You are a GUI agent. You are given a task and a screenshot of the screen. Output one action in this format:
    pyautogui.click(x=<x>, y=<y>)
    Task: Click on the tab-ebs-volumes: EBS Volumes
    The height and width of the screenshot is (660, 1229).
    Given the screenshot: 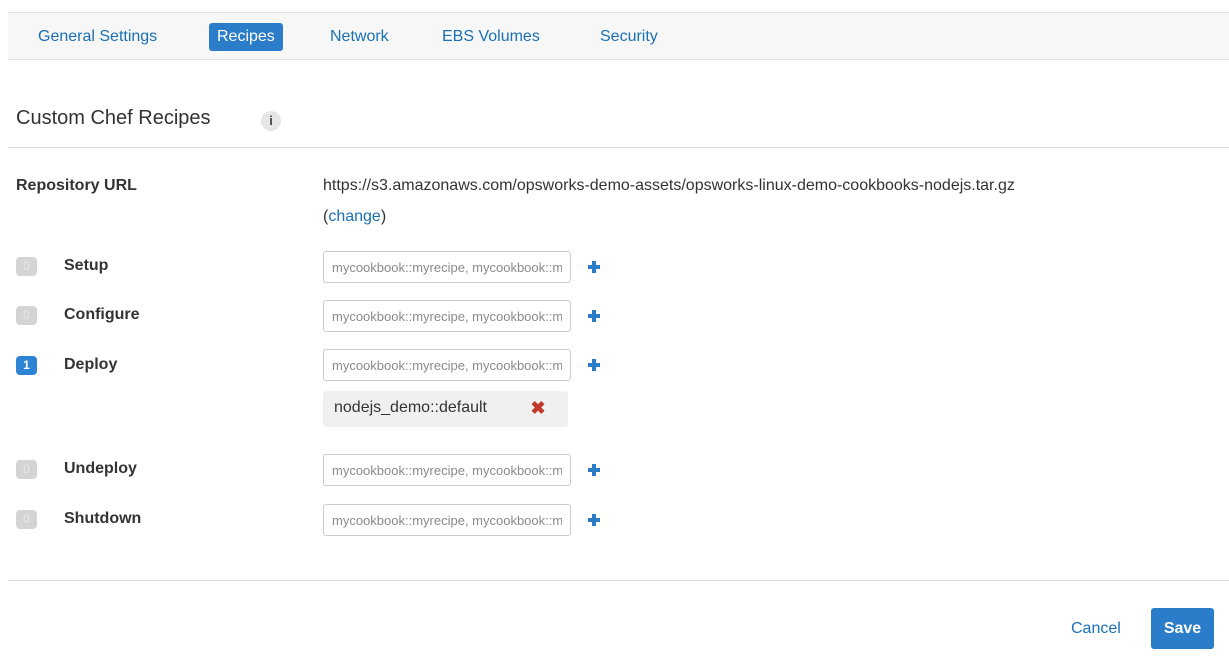 What is the action you would take?
    pyautogui.click(x=491, y=37)
    